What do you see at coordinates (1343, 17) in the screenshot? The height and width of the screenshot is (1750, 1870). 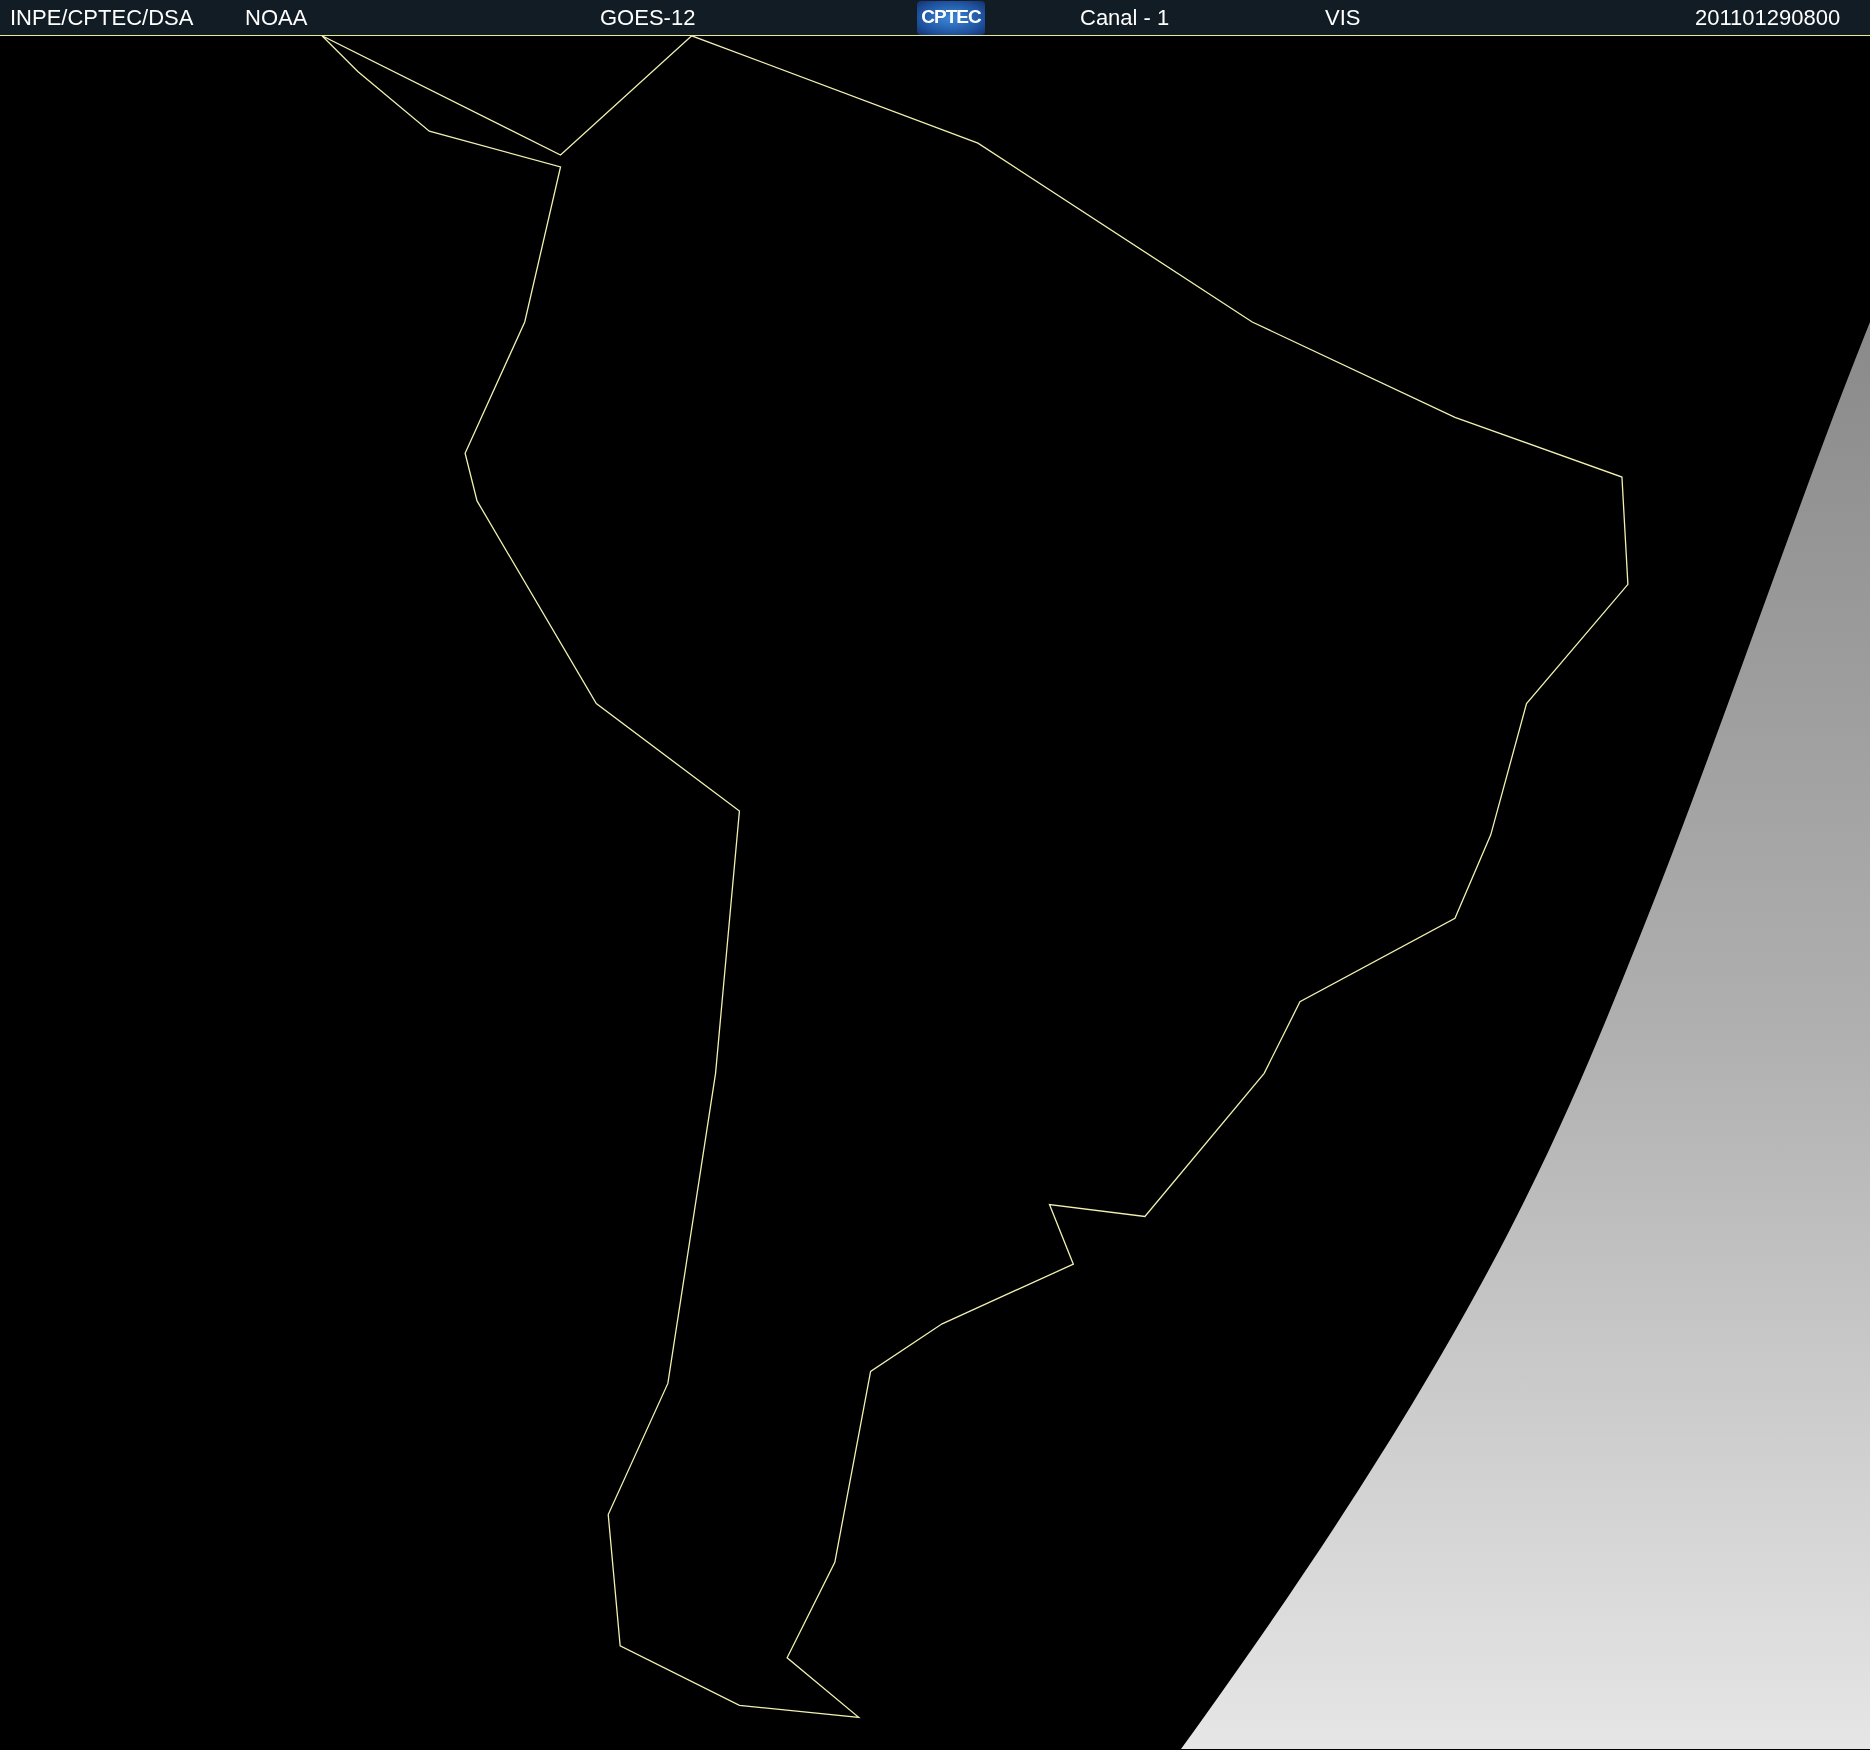 I see `header-label: VIS` at bounding box center [1343, 17].